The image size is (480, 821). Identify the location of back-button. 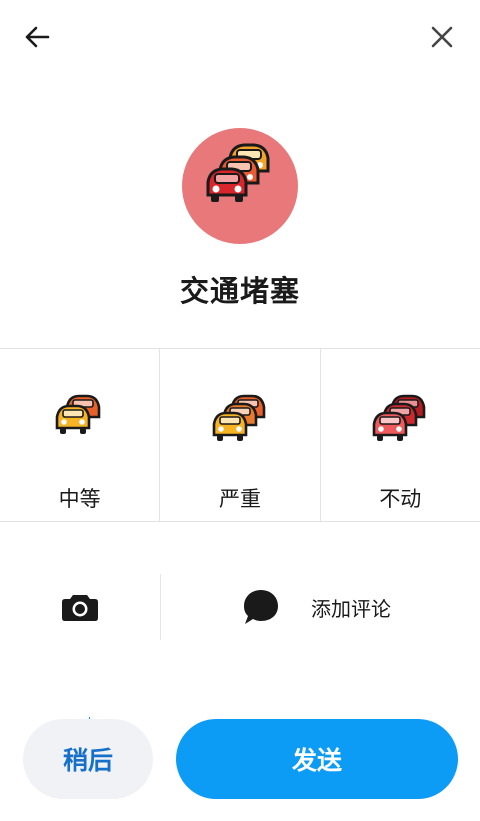
(37, 37).